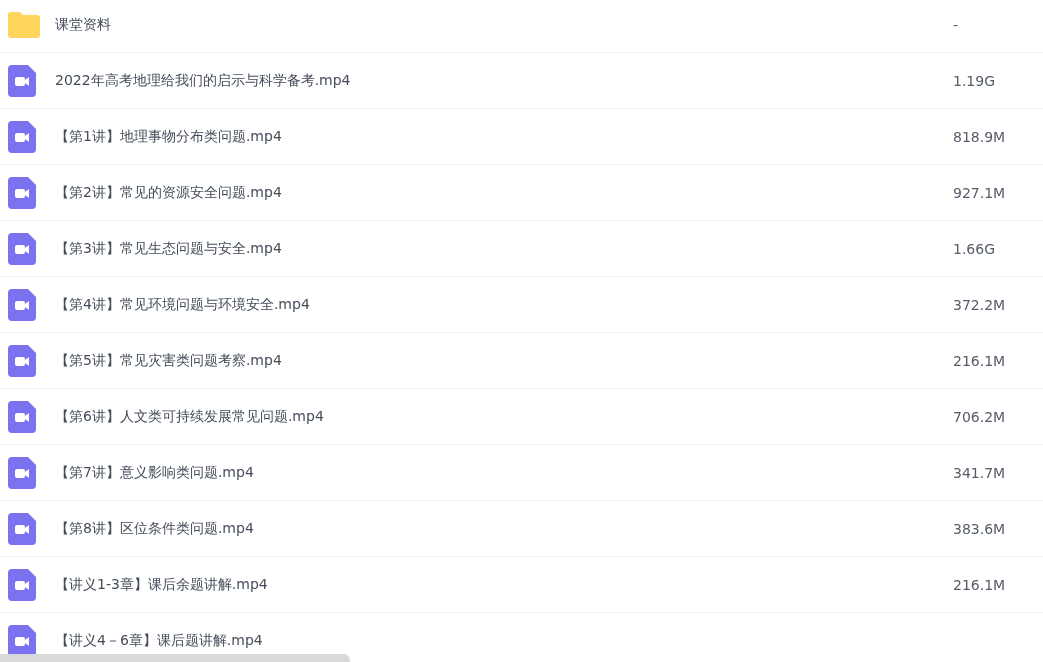 The image size is (1043, 662). What do you see at coordinates (974, 80) in the screenshot?
I see `file-size: 1.19G` at bounding box center [974, 80].